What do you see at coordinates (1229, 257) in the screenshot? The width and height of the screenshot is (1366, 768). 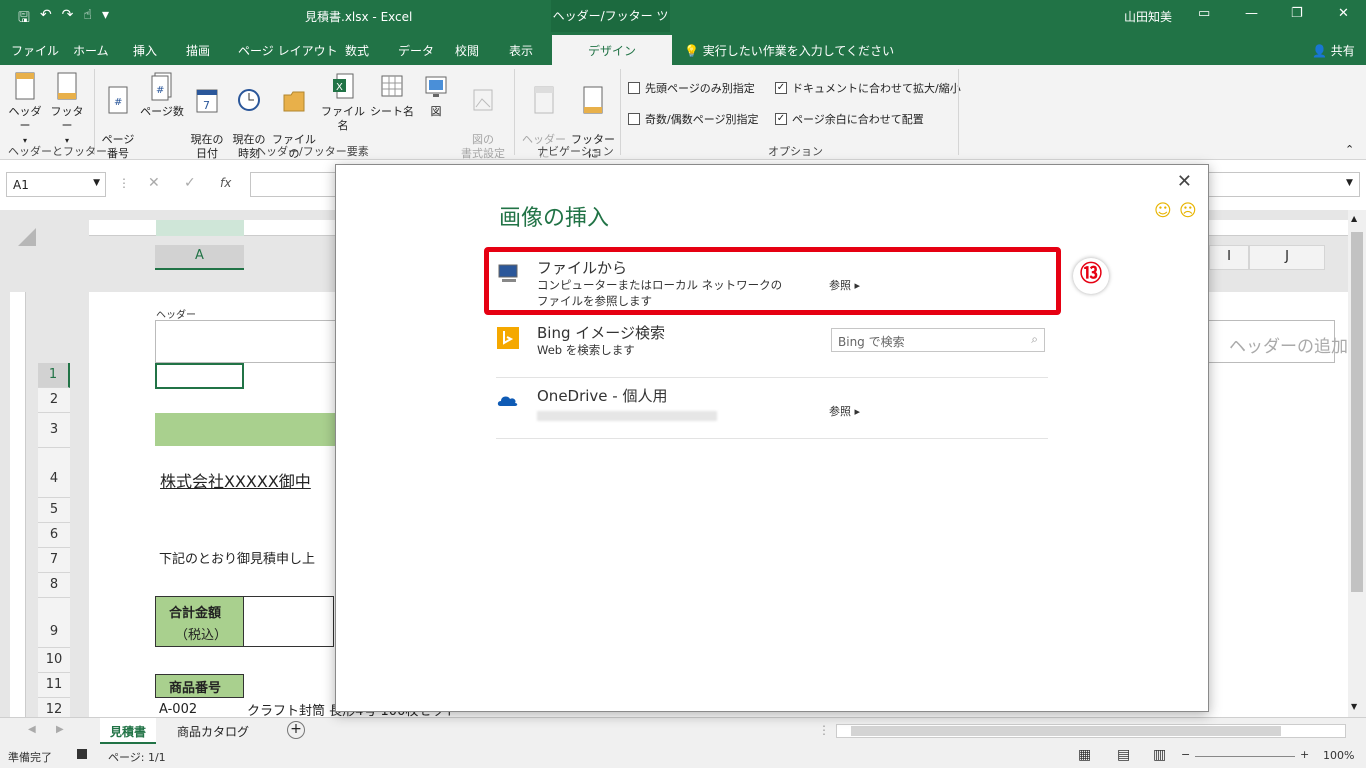 I see `column-header-i: I` at bounding box center [1229, 257].